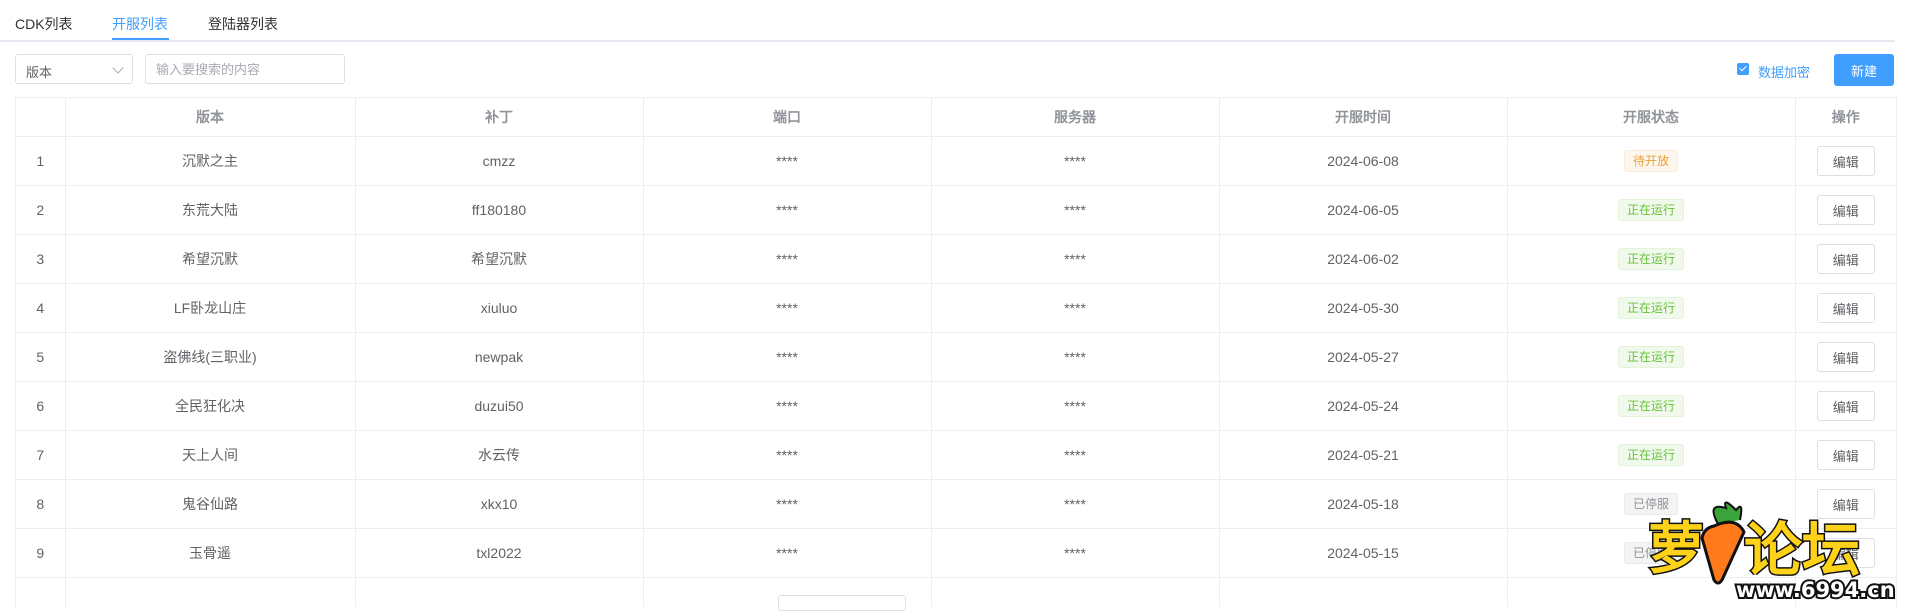 The width and height of the screenshot is (1910, 611). What do you see at coordinates (499, 357) in the screenshot?
I see `patch-cell: newpak` at bounding box center [499, 357].